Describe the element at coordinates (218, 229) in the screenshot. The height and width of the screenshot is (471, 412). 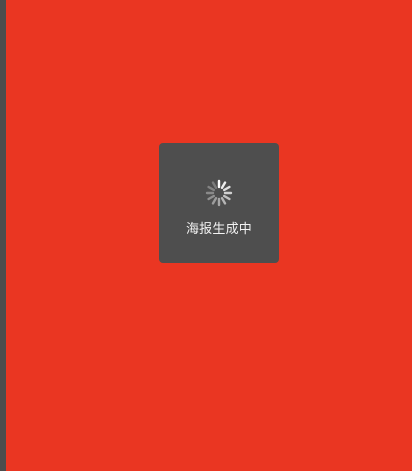
I see `loading-message: 海报生成中` at that location.